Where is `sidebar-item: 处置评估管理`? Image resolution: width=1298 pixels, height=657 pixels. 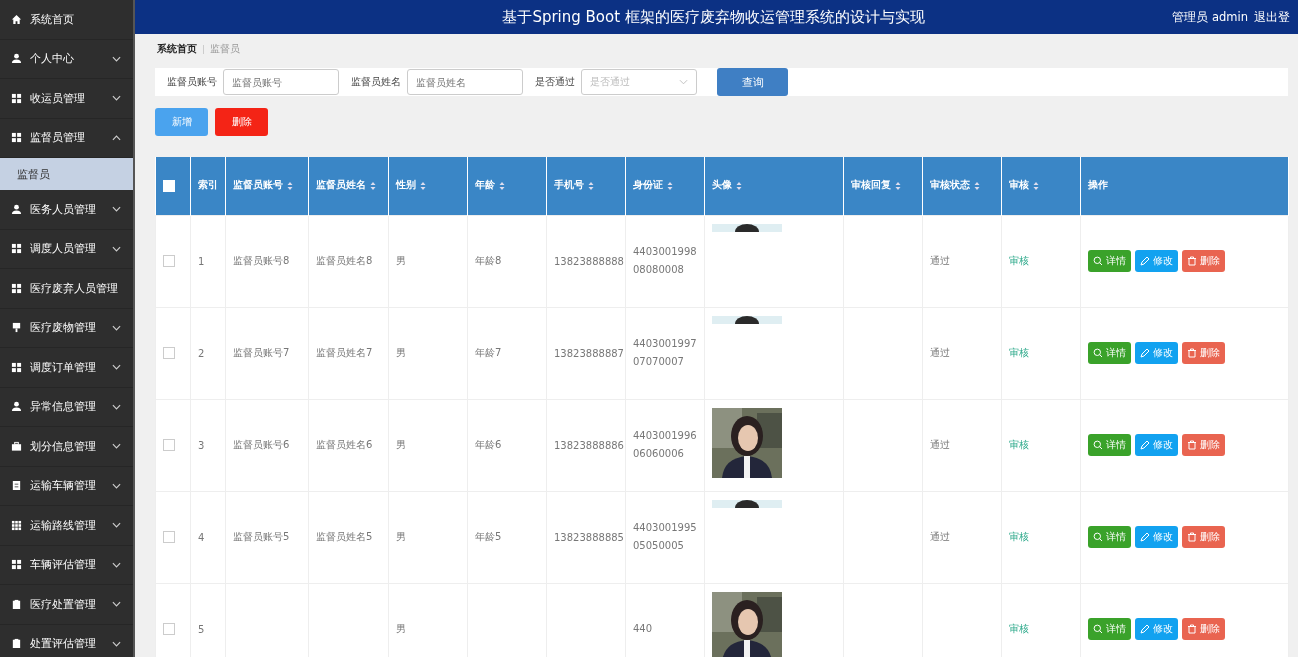 sidebar-item: 处置评估管理 is located at coordinates (66, 640).